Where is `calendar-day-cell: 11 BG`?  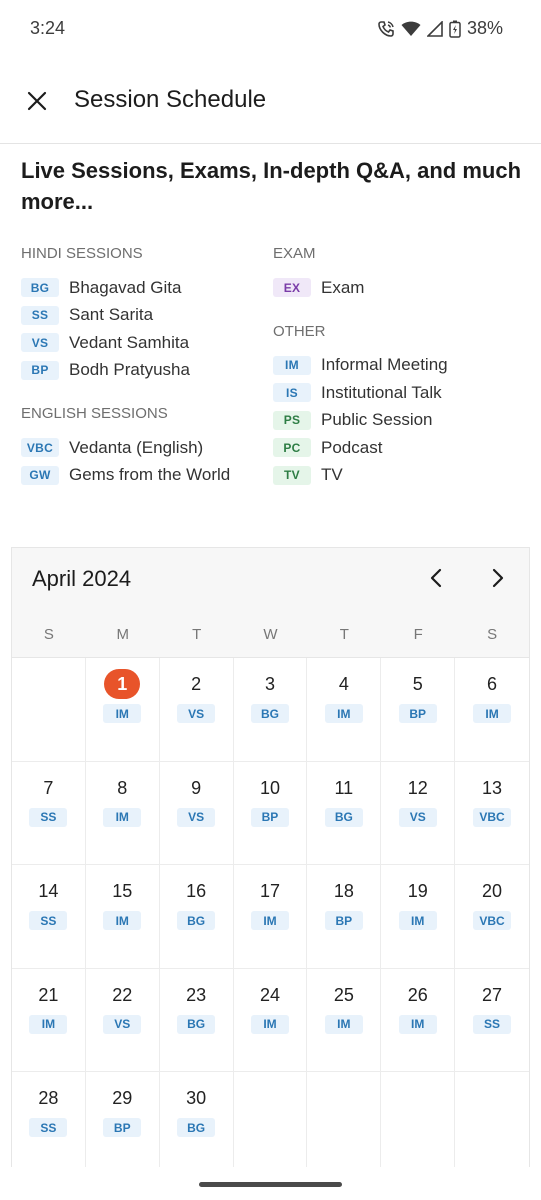
calendar-day-cell: 11 BG is located at coordinates (344, 813).